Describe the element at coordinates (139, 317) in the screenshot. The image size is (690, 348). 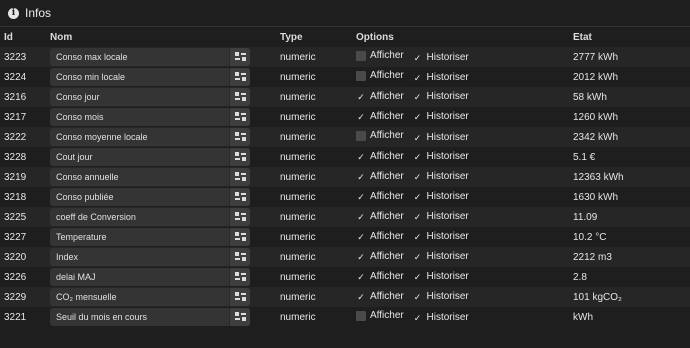
I see `name-input: Seuil du mois en cours` at that location.